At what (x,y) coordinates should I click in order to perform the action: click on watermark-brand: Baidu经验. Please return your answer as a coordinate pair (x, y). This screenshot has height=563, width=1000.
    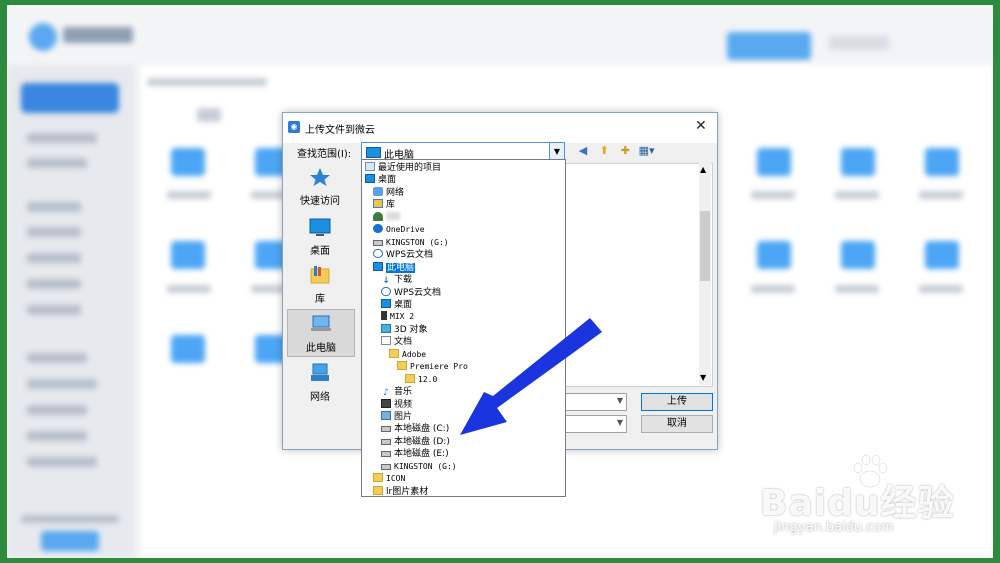
    Looking at the image, I should click on (857, 503).